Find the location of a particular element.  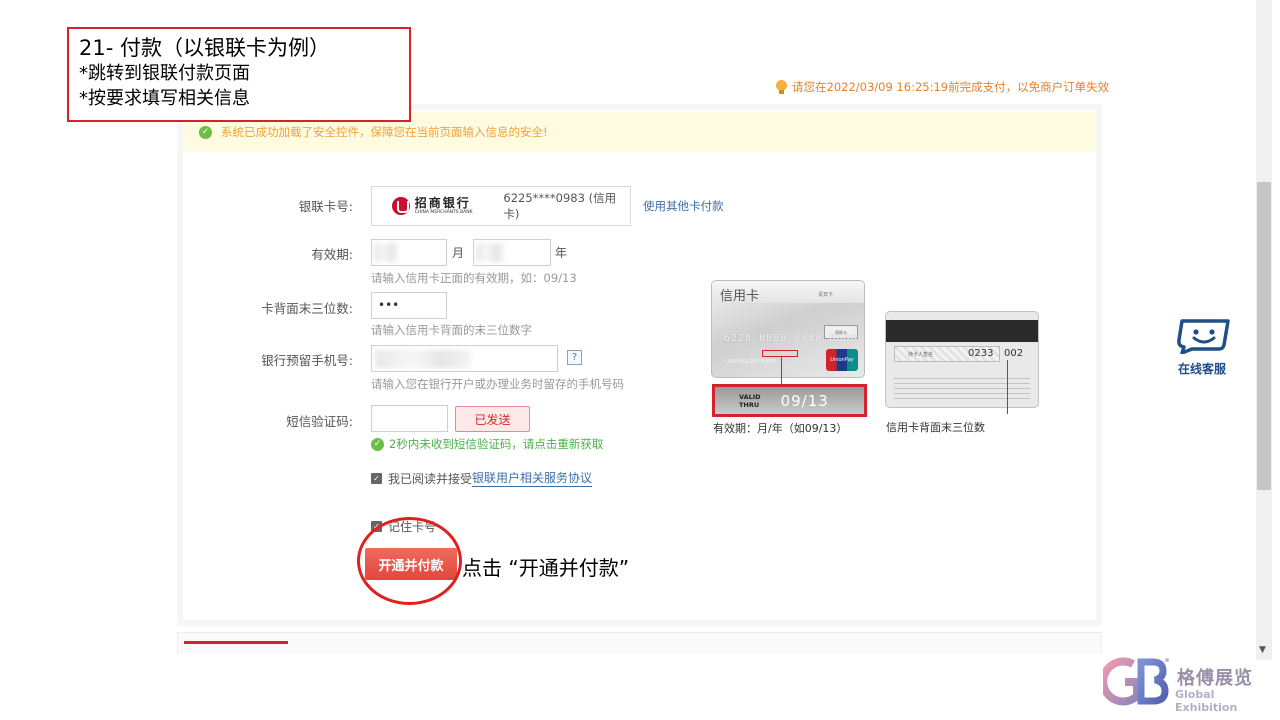

security-notice-text: 系统已成功加载了安全控件，保障您在当前页面输入信息的安全! is located at coordinates (384, 132).